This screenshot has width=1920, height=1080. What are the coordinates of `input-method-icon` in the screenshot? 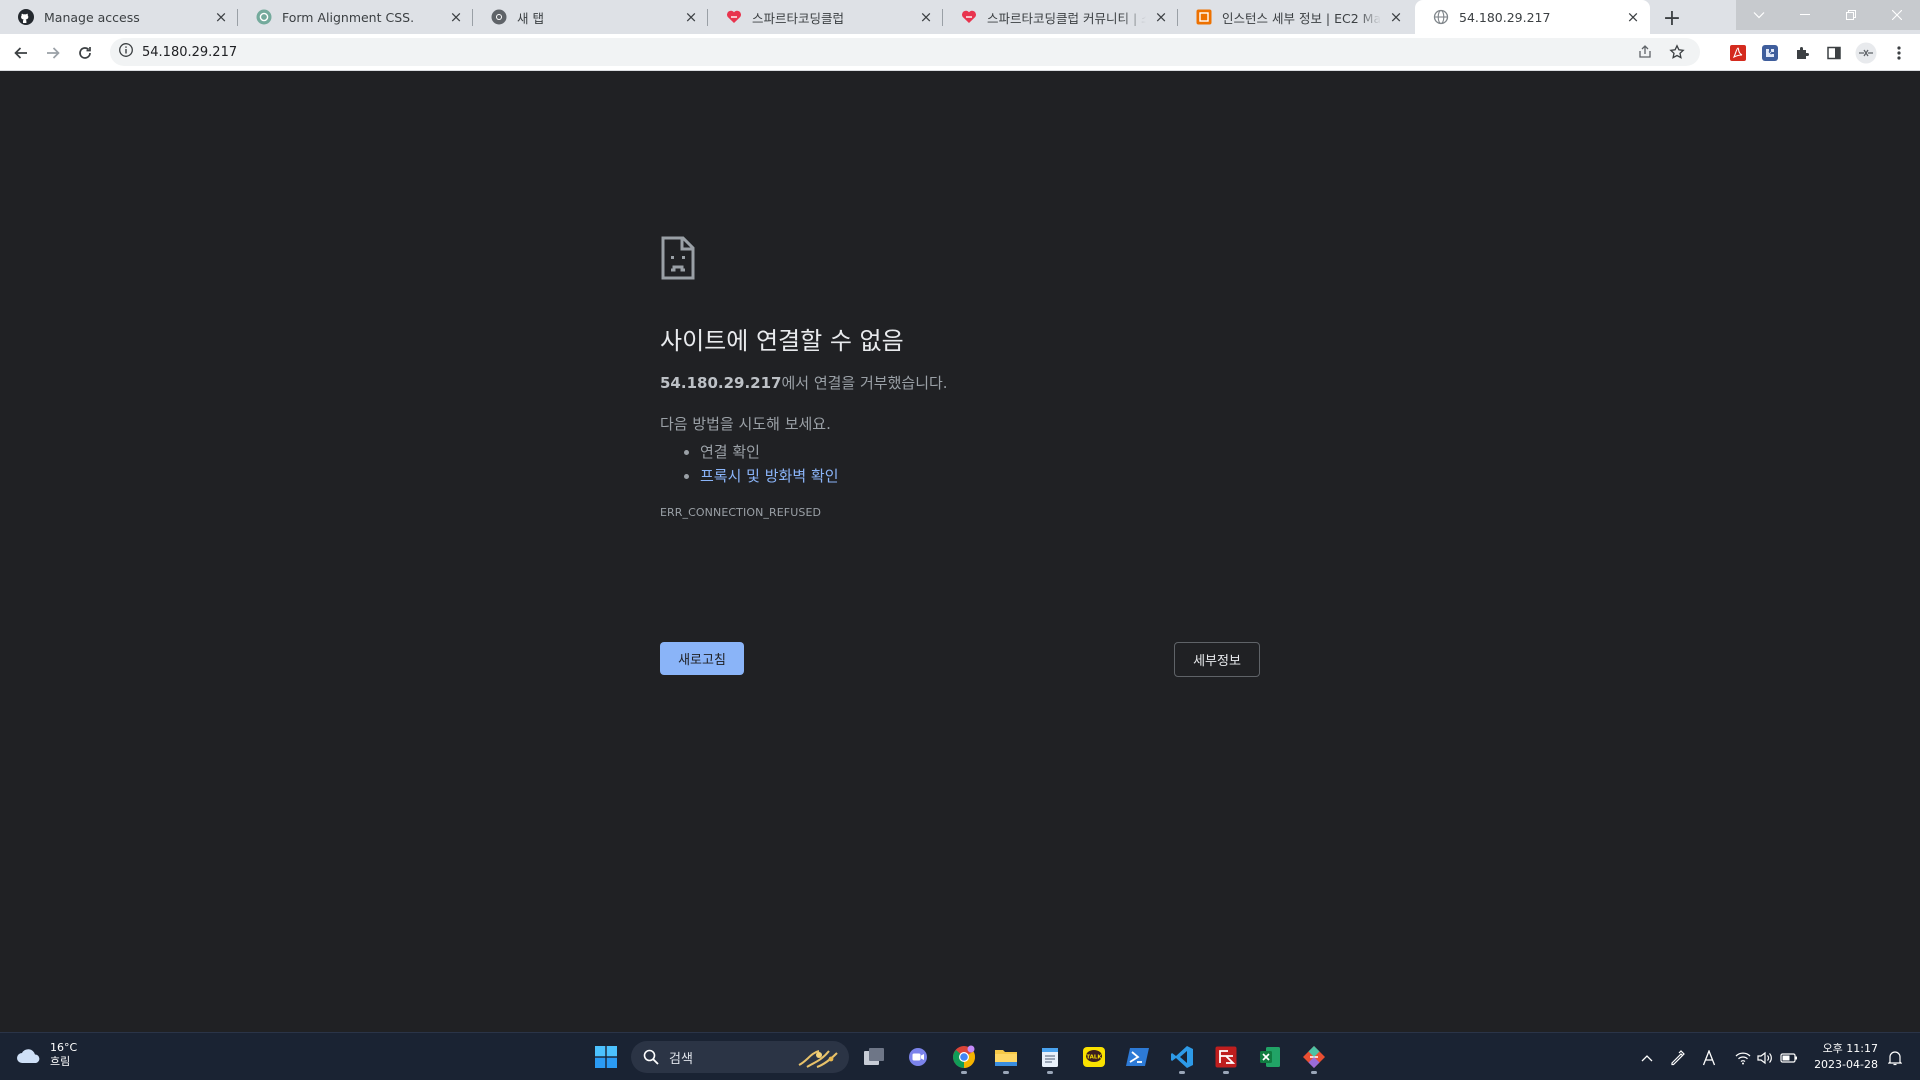 It's located at (1709, 1058).